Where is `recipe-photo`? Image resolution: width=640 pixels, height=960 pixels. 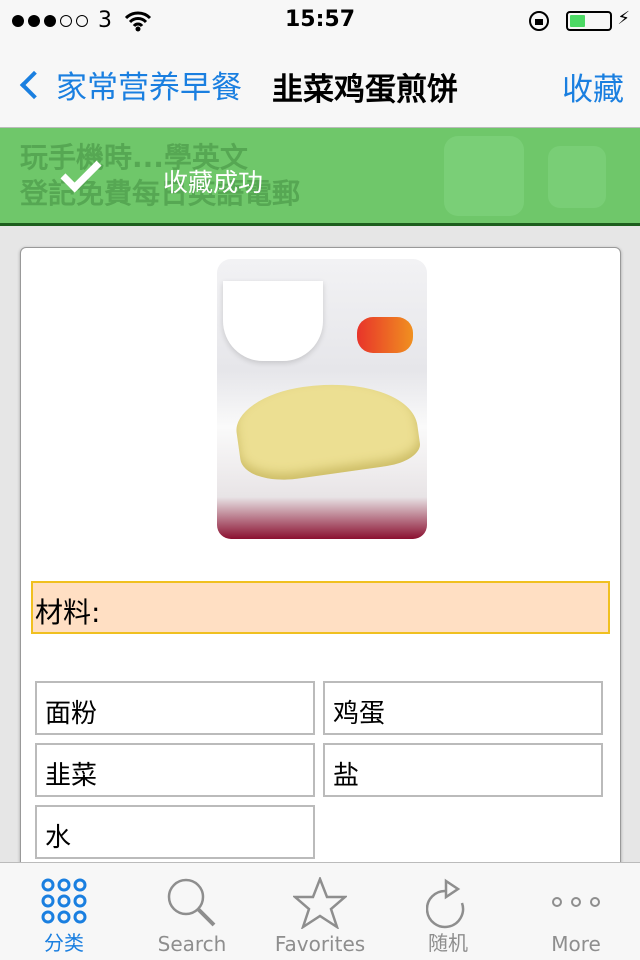
recipe-photo is located at coordinates (322, 399).